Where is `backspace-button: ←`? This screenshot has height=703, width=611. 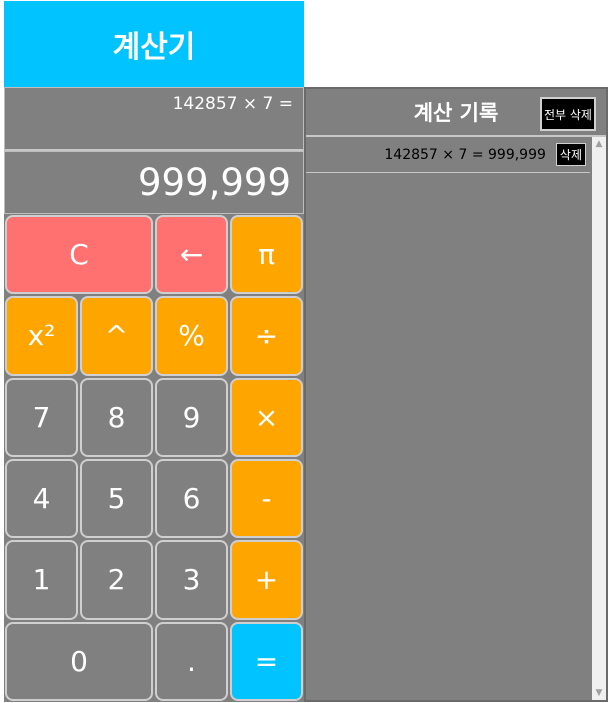 backspace-button: ← is located at coordinates (191, 255).